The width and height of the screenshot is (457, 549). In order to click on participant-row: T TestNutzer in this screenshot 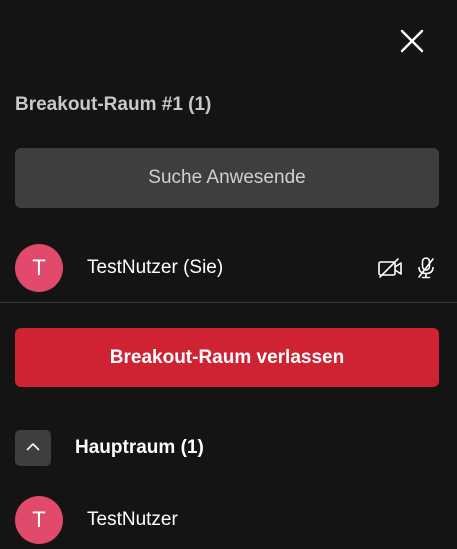, I will do `click(227, 520)`.